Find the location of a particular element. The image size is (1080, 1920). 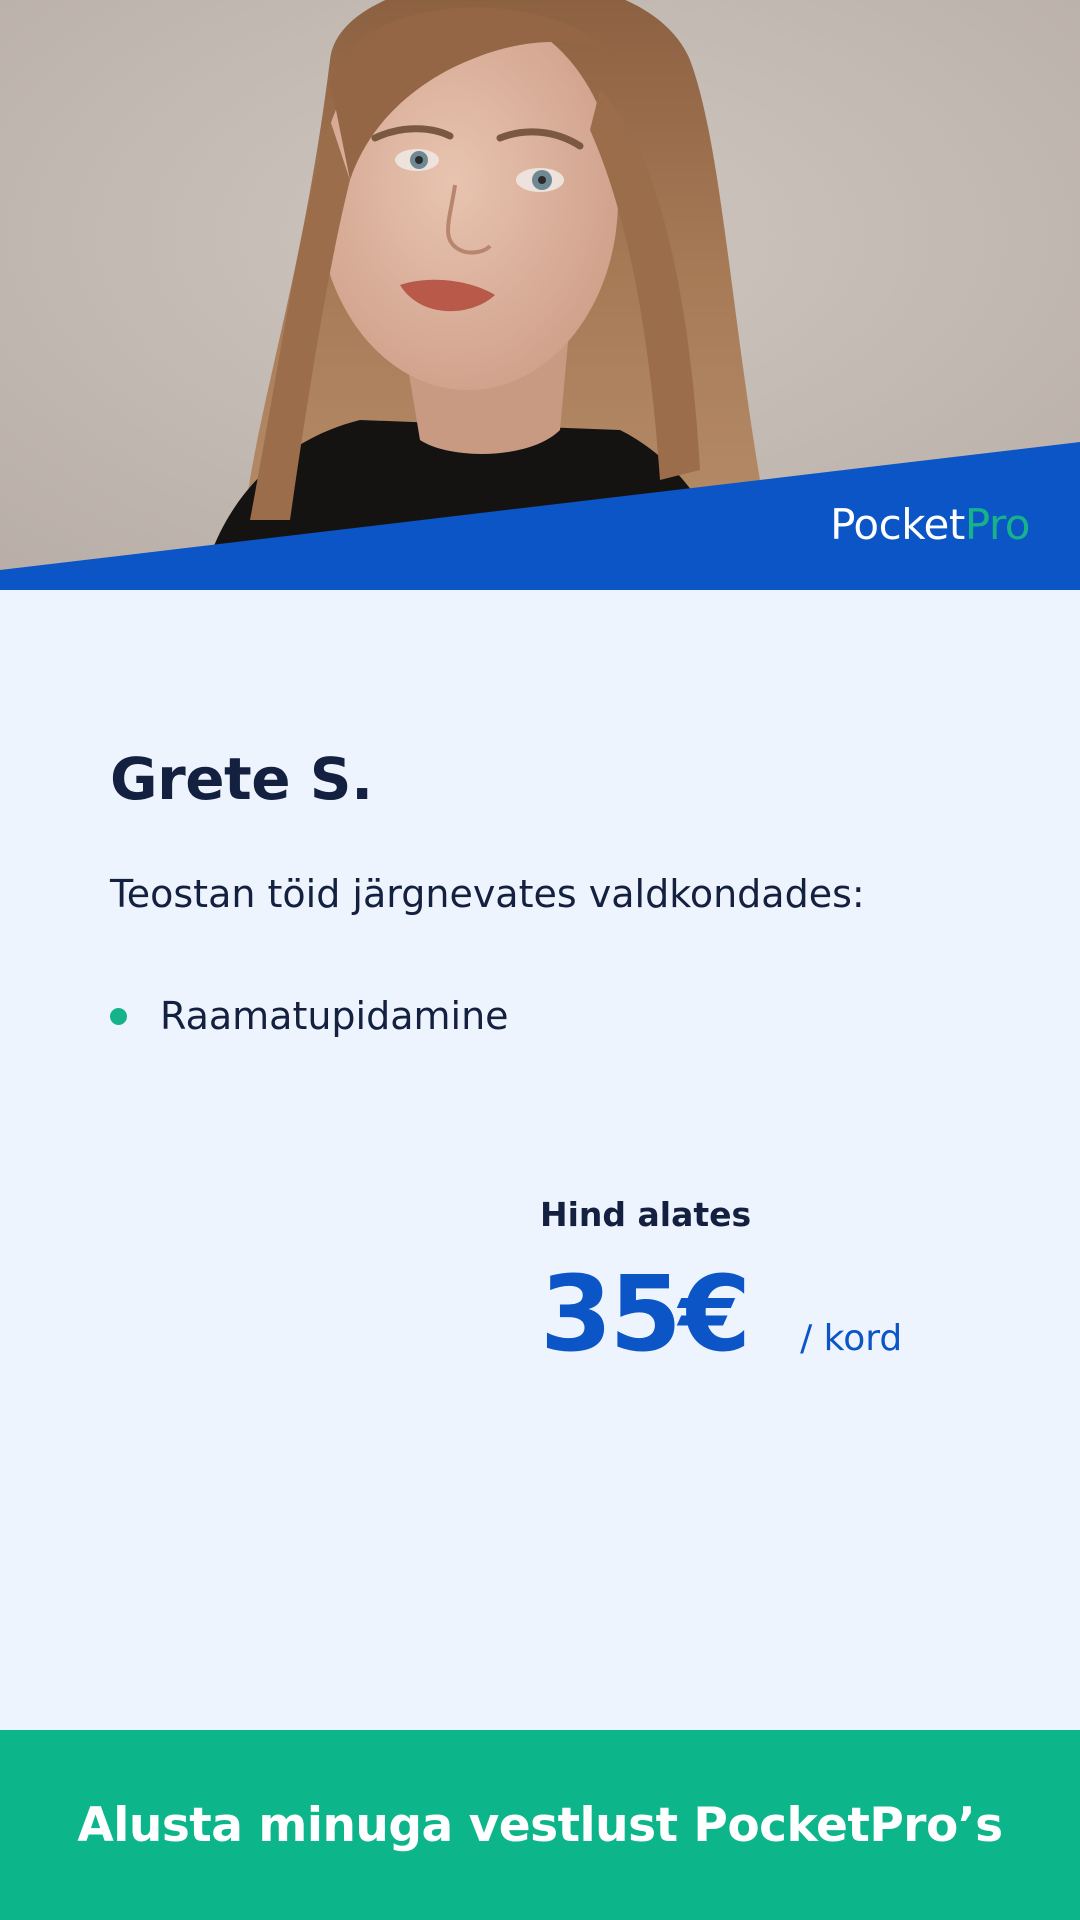

service-list: Raamatupidamine is located at coordinates (309, 1016).